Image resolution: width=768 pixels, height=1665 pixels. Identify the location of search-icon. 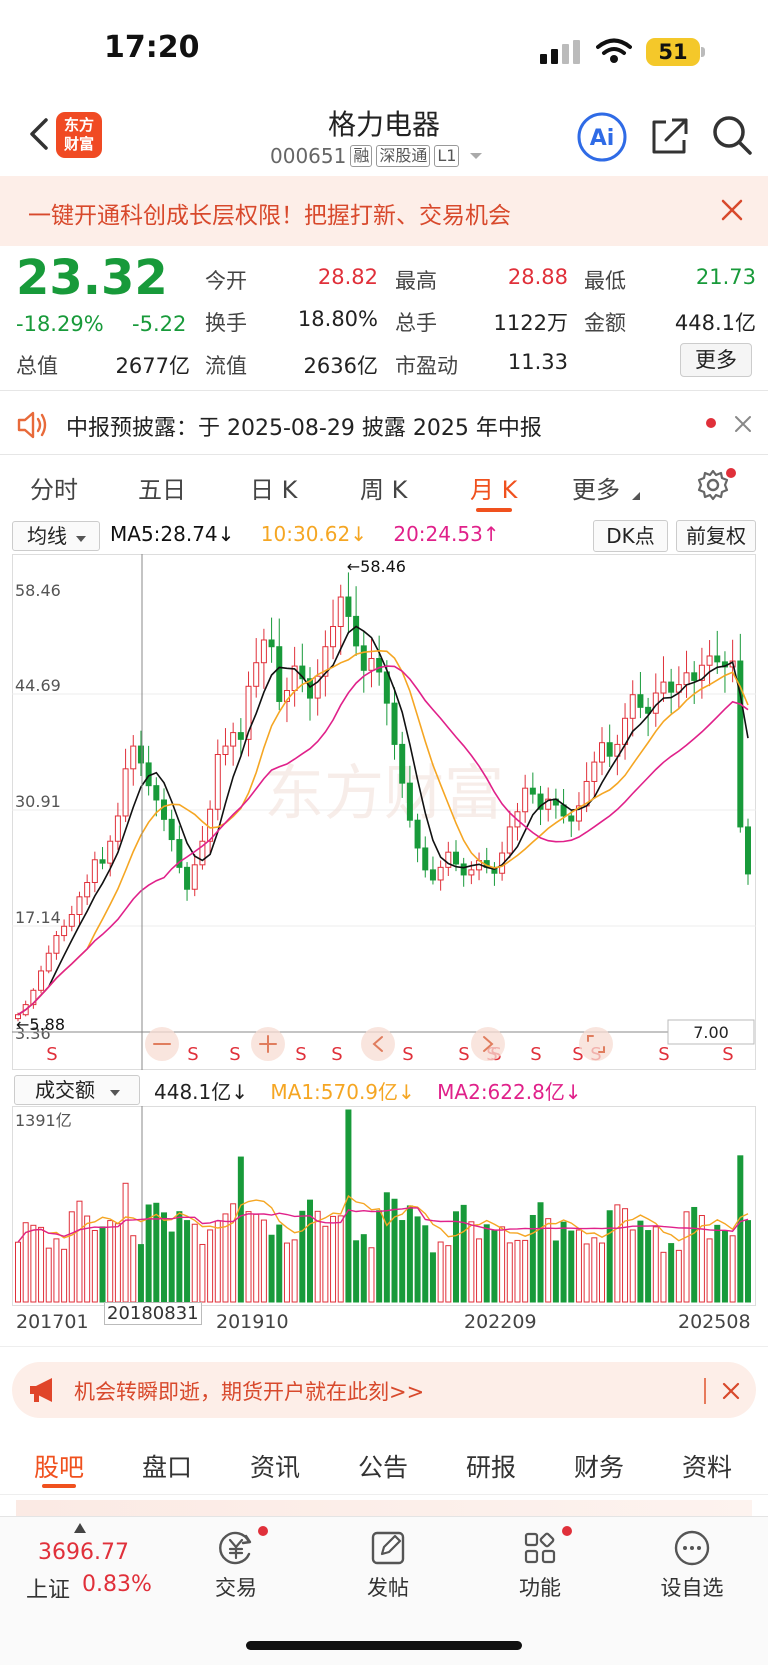
(732, 135).